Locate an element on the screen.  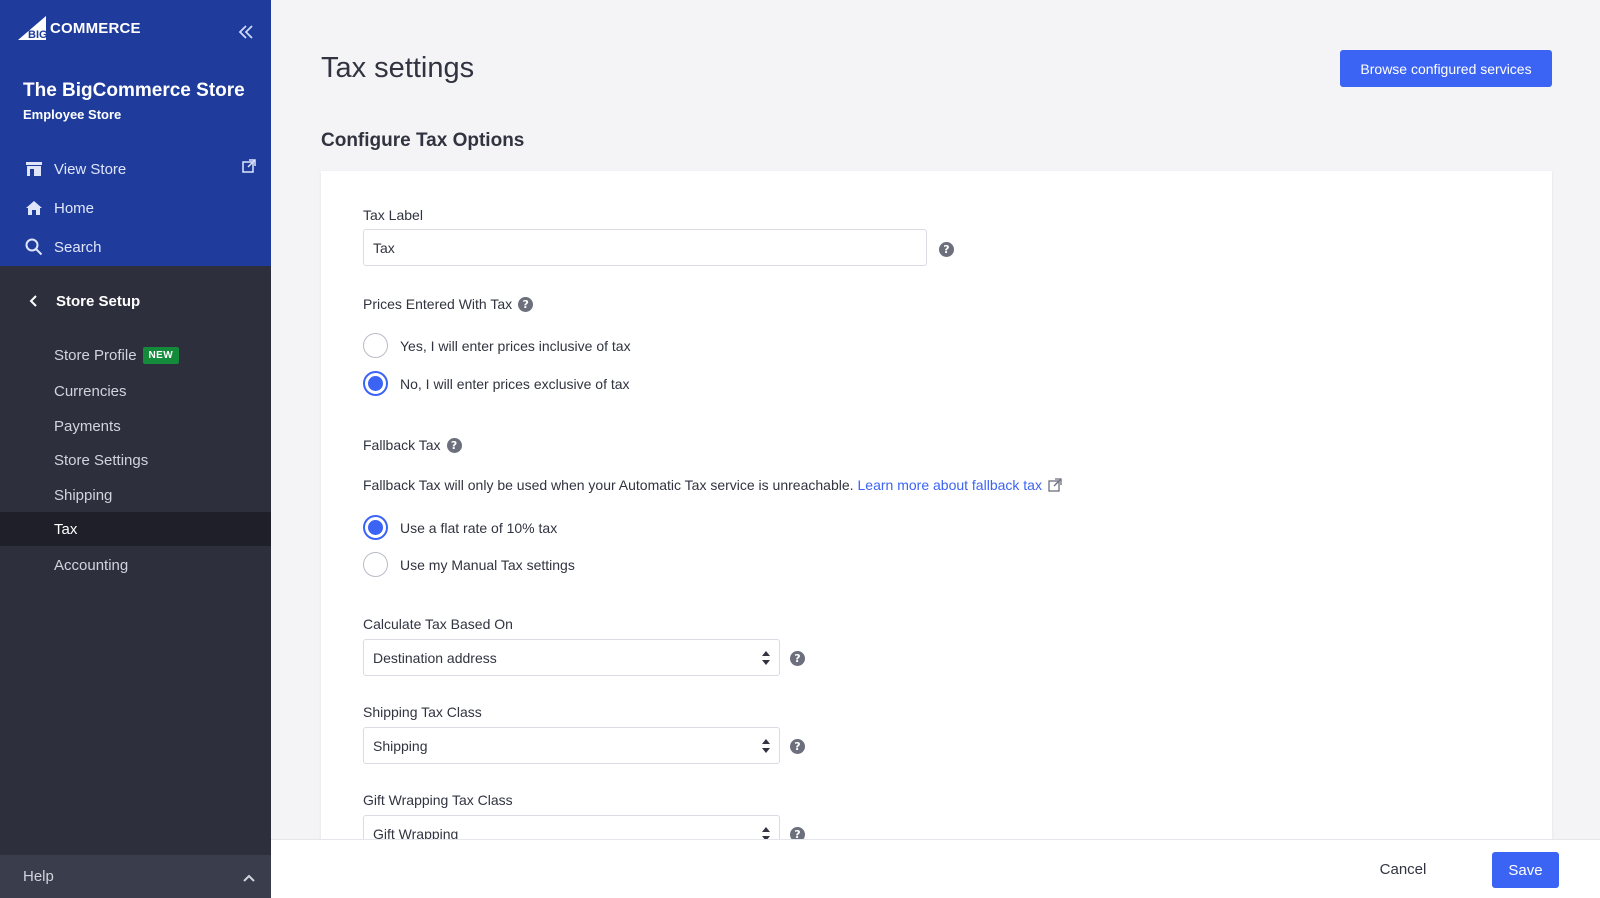
storefront-icon is located at coordinates (34, 169).